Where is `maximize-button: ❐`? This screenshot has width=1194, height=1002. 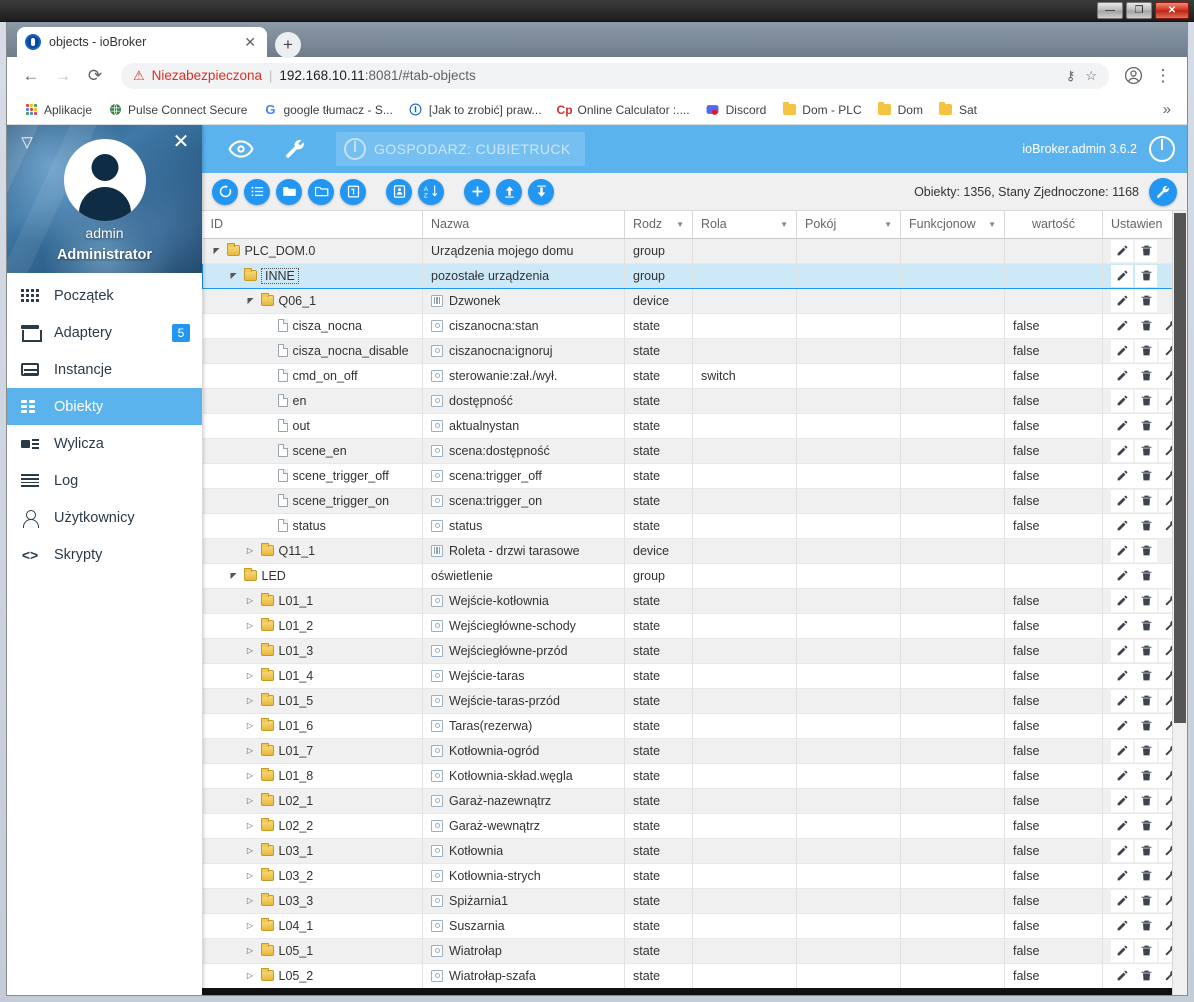 maximize-button: ❐ is located at coordinates (1139, 10).